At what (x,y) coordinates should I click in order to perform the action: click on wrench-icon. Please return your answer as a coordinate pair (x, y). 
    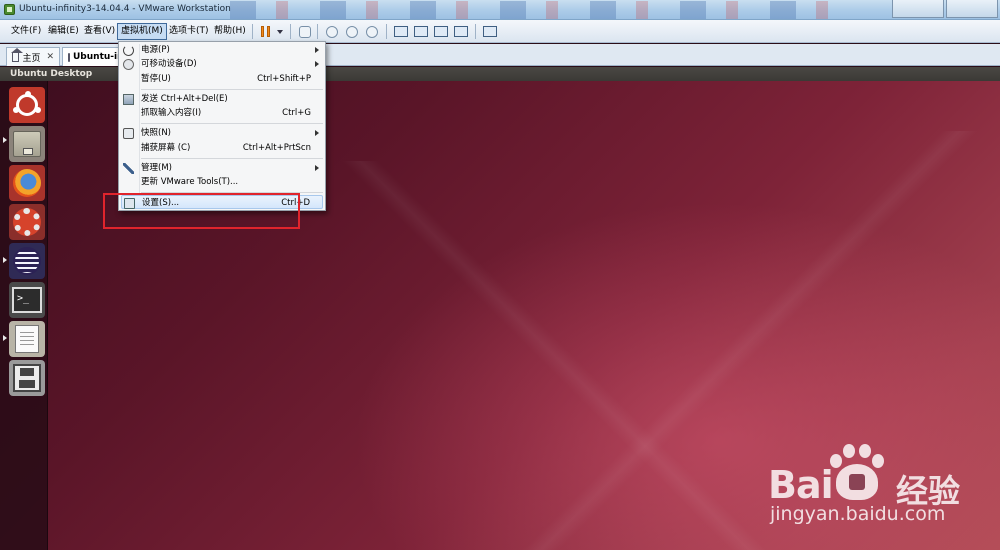
    Looking at the image, I should click on (128, 168).